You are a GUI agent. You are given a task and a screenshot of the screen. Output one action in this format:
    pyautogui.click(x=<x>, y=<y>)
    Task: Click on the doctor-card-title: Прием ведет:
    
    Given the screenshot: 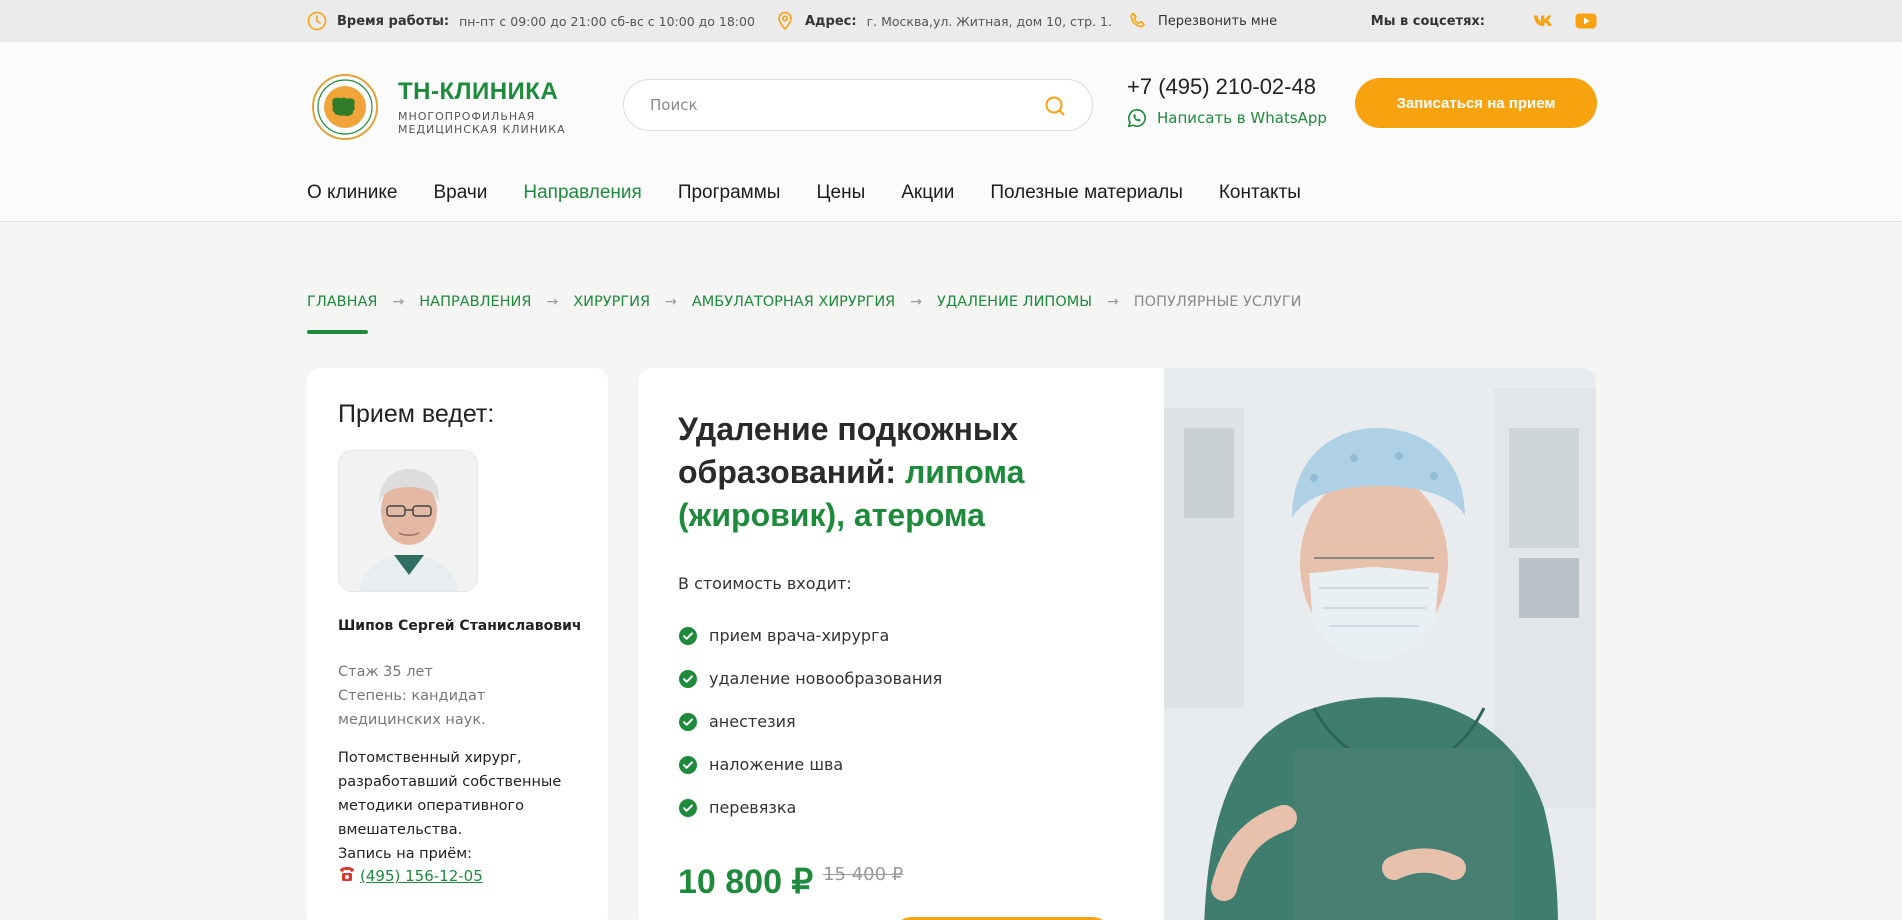 What is the action you would take?
    pyautogui.click(x=416, y=414)
    